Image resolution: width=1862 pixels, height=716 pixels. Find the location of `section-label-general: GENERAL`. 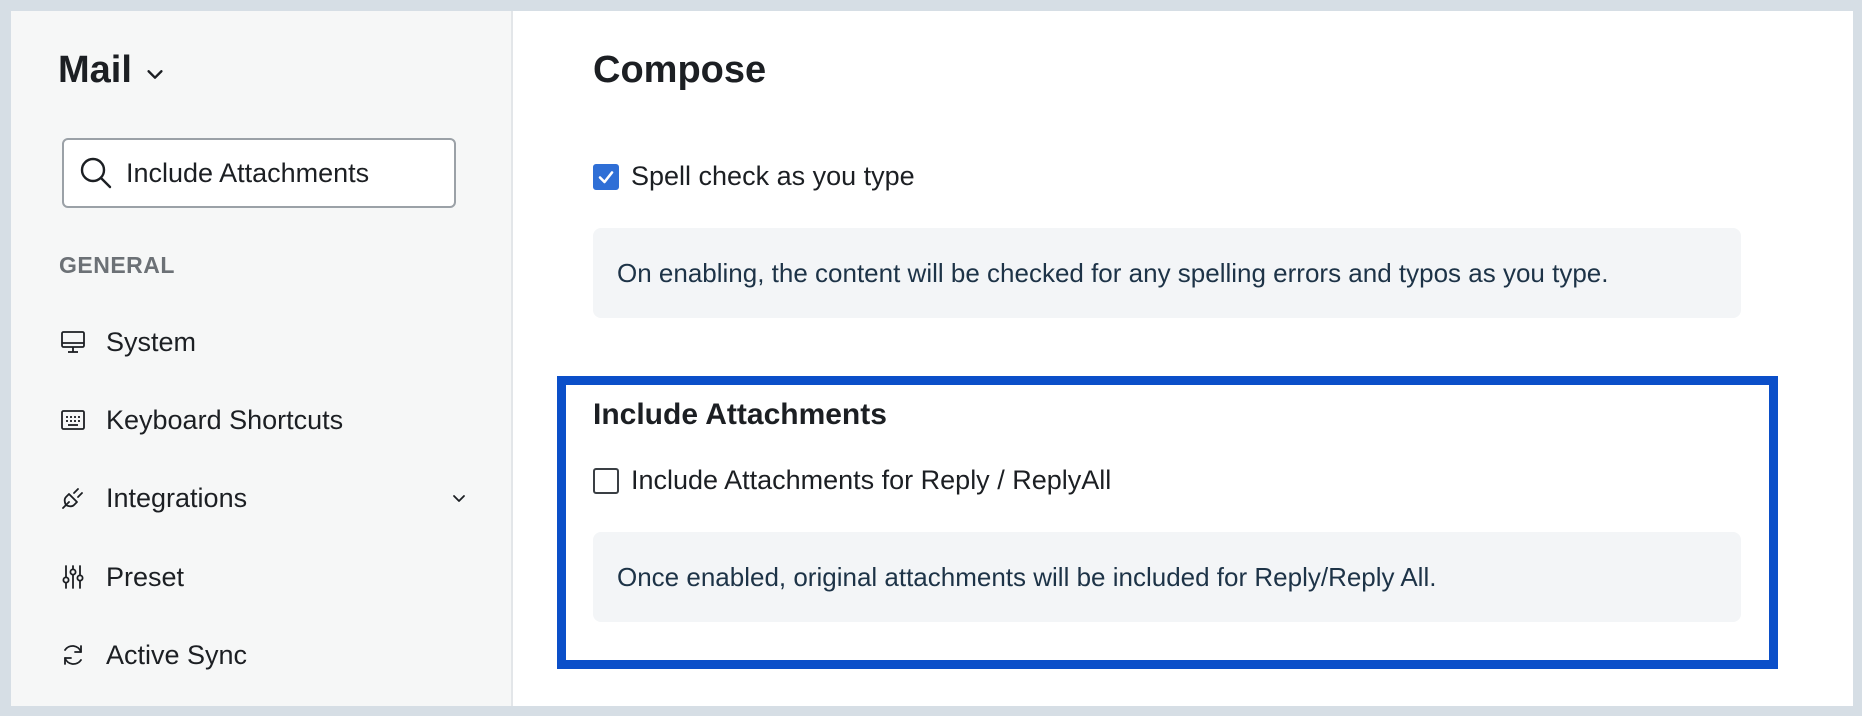

section-label-general: GENERAL is located at coordinates (117, 265).